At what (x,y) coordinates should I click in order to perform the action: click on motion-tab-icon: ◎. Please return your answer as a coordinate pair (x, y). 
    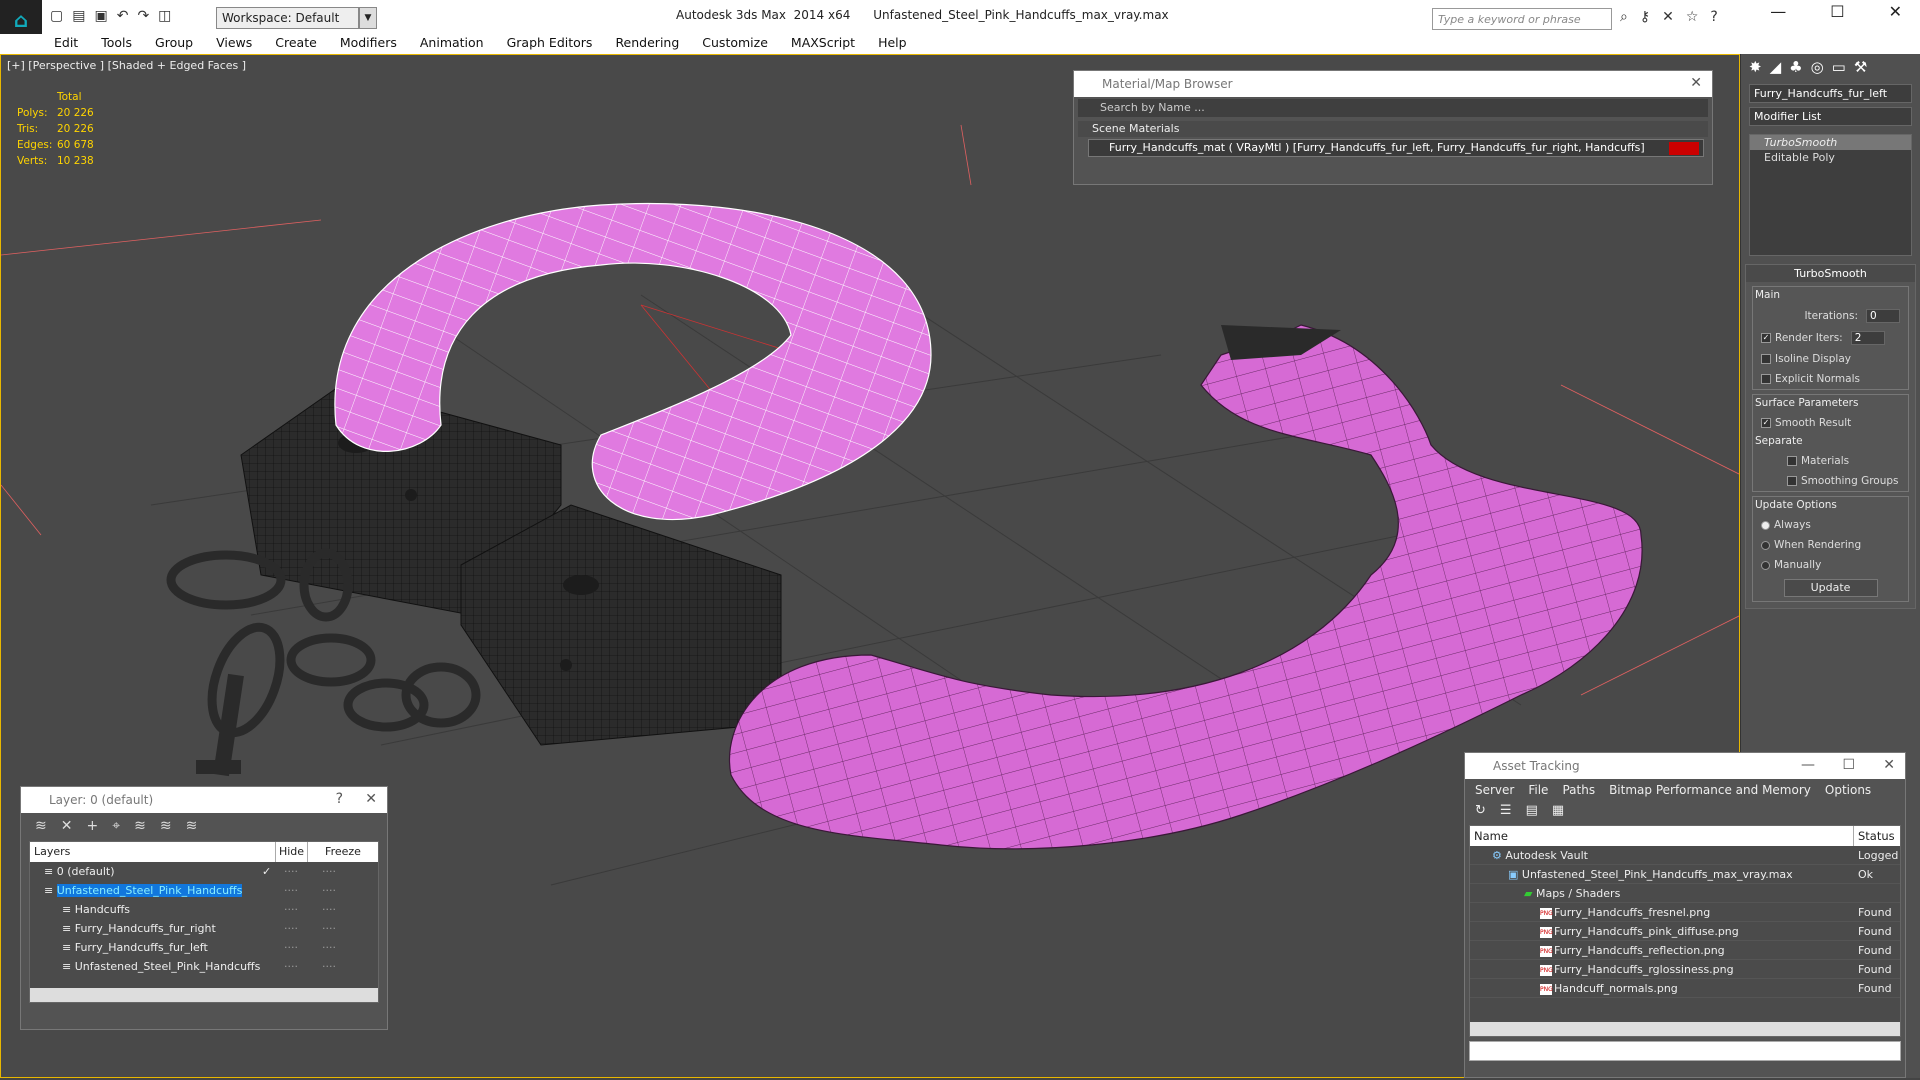
    Looking at the image, I should click on (1817, 67).